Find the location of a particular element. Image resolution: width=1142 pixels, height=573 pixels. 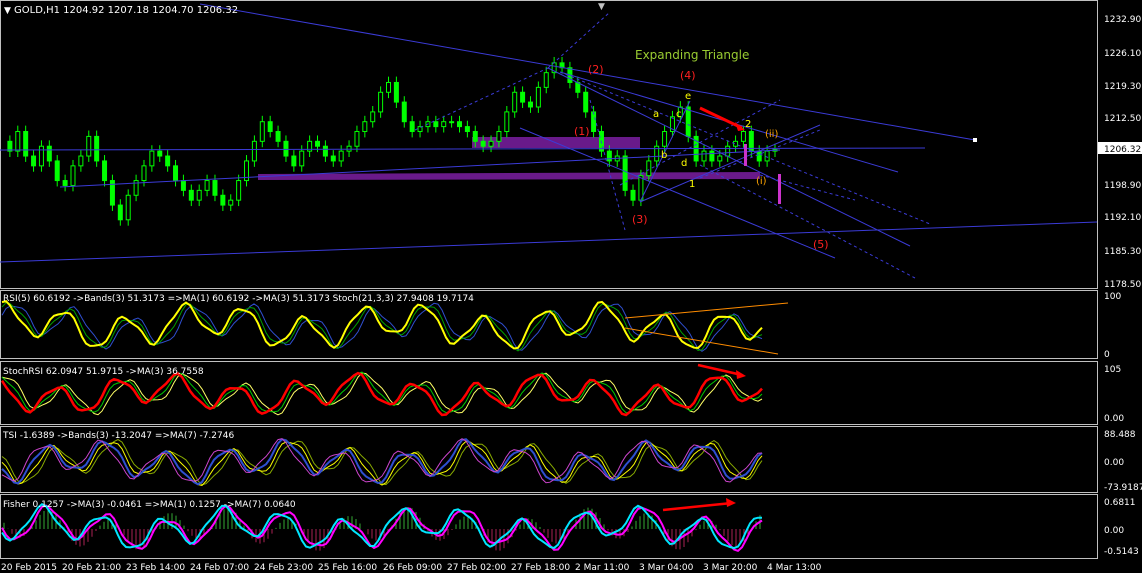

wave-label-i: (i) is located at coordinates (761, 181).